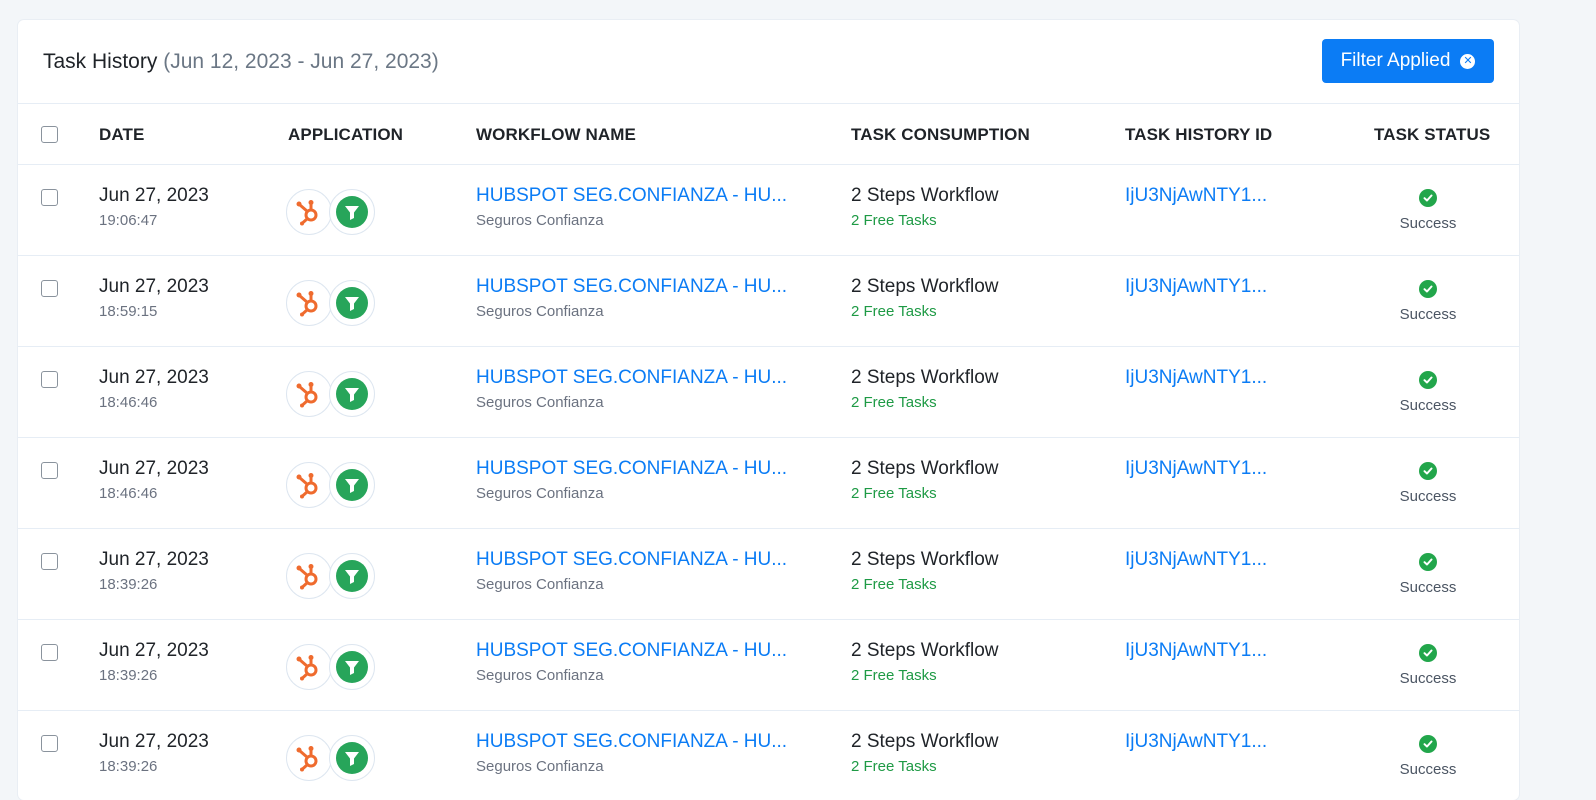 This screenshot has width=1596, height=800. I want to click on page-title-text: Task History, so click(100, 61).